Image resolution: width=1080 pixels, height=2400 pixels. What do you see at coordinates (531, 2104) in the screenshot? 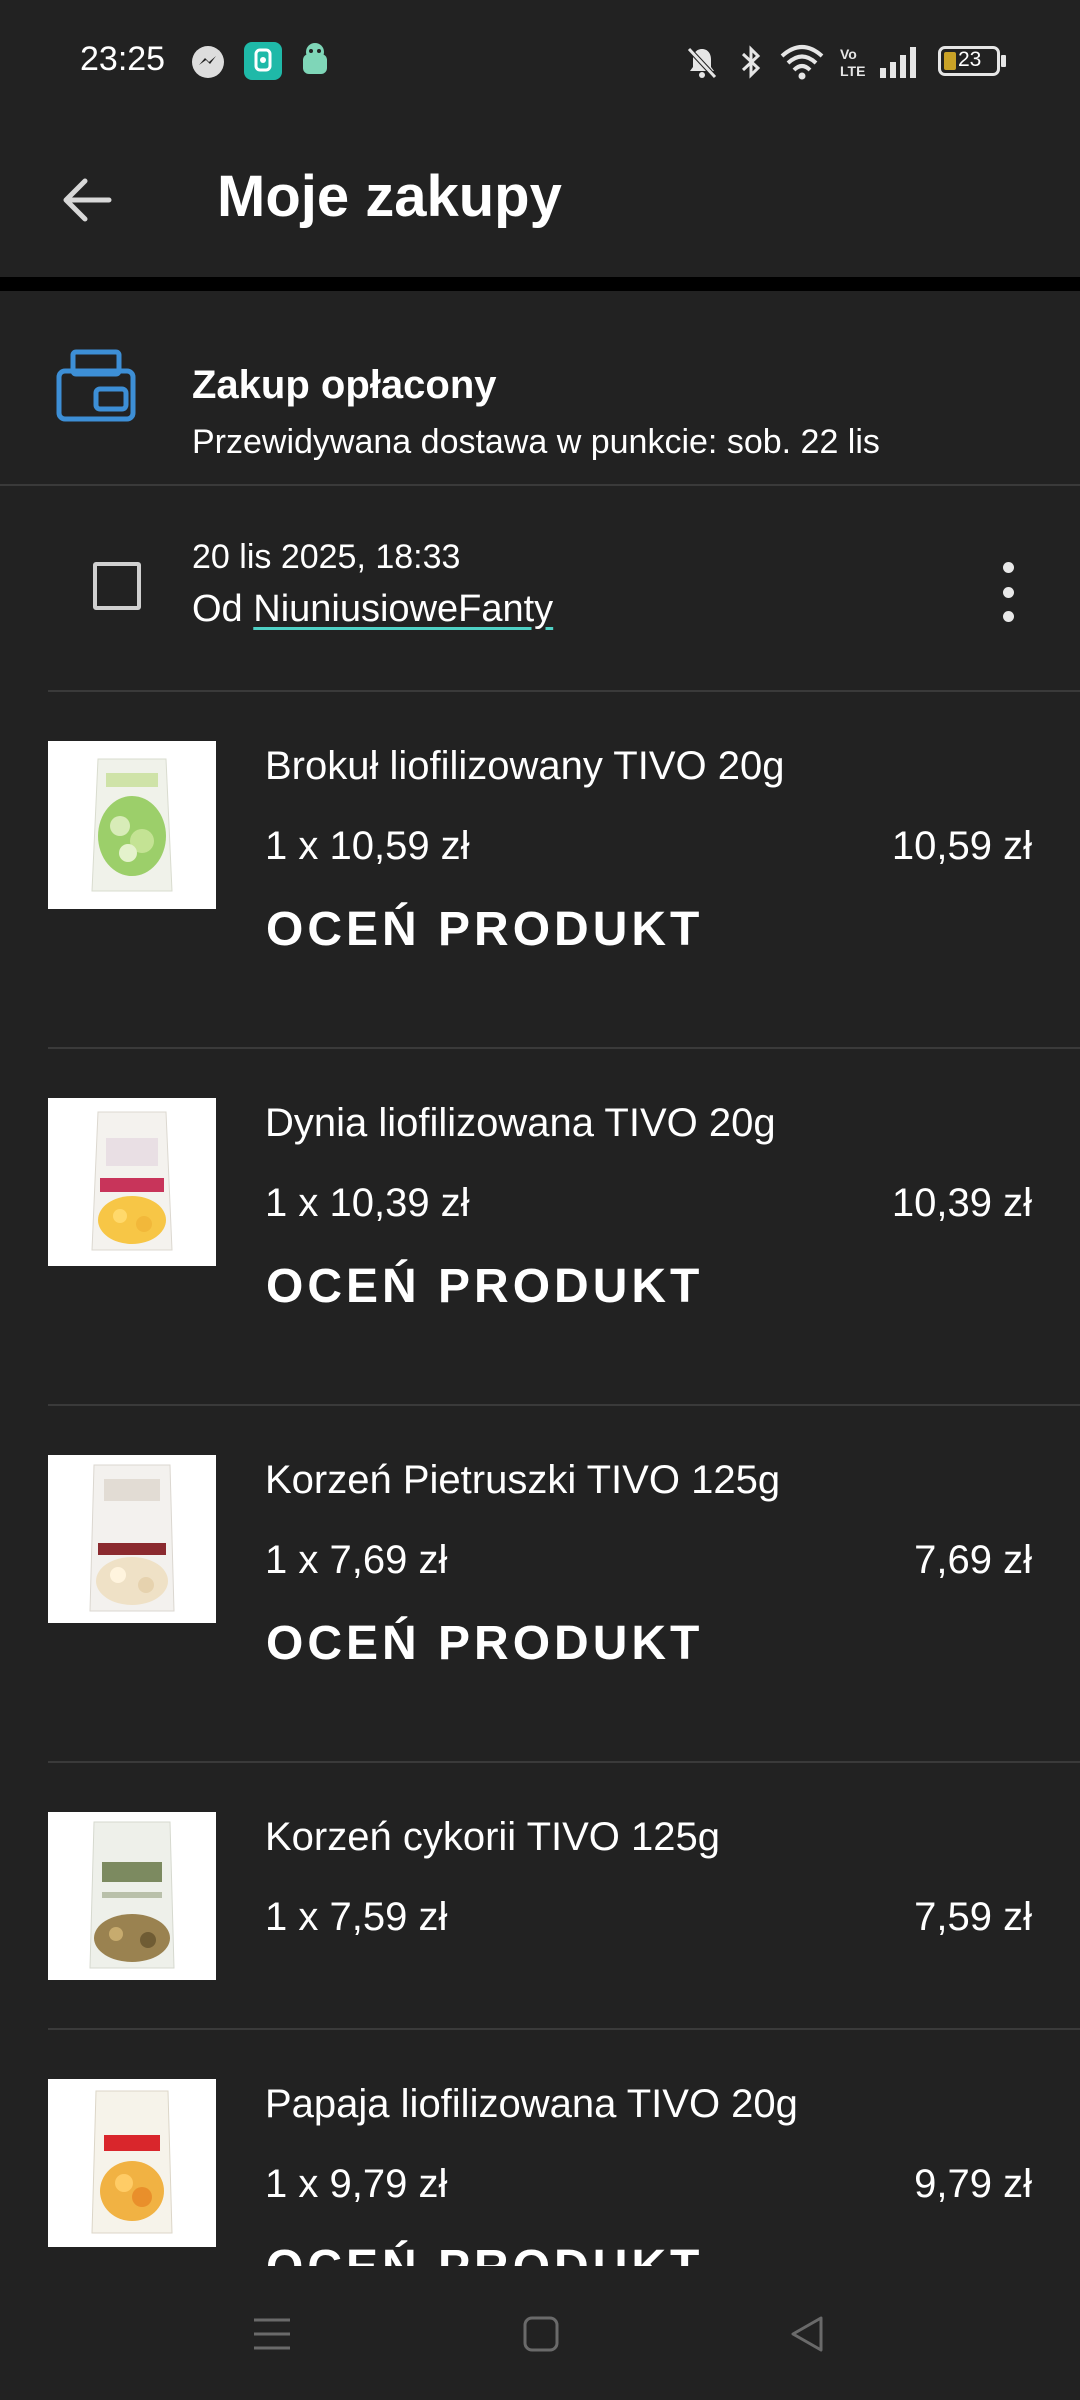
I see `product-name: Papaja liofilizowana TIVO 20g` at bounding box center [531, 2104].